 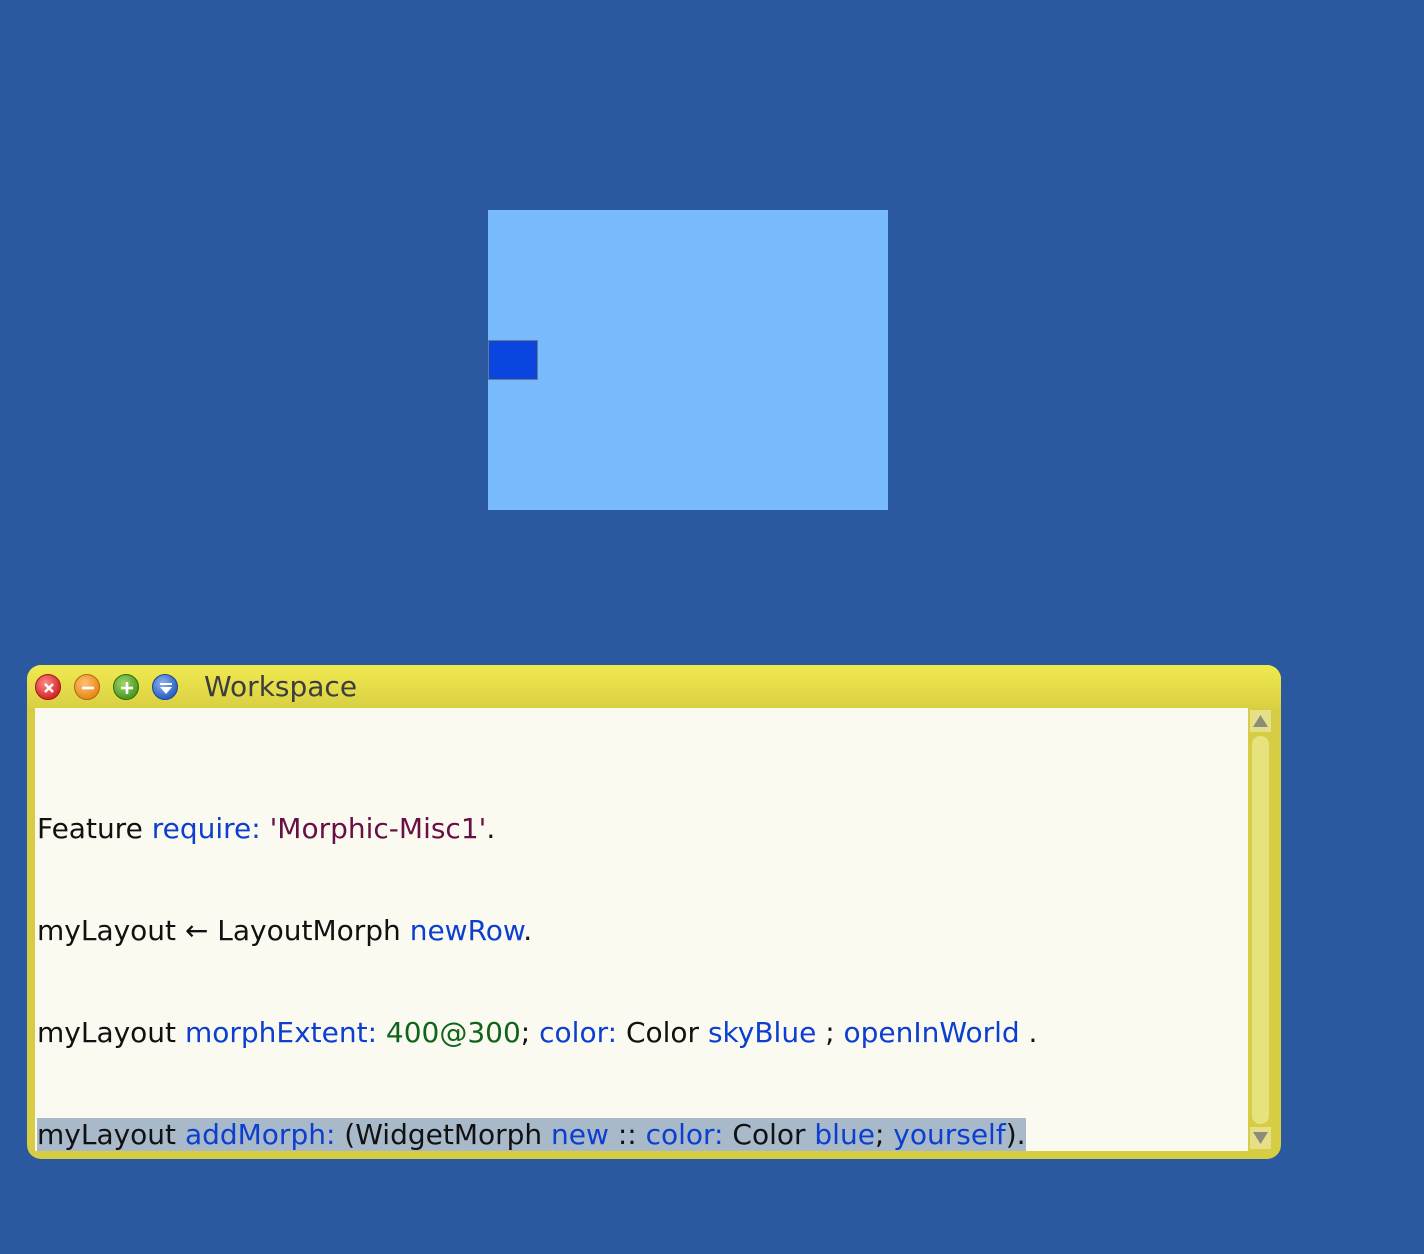 I want to click on expand-button, so click(x=126, y=687).